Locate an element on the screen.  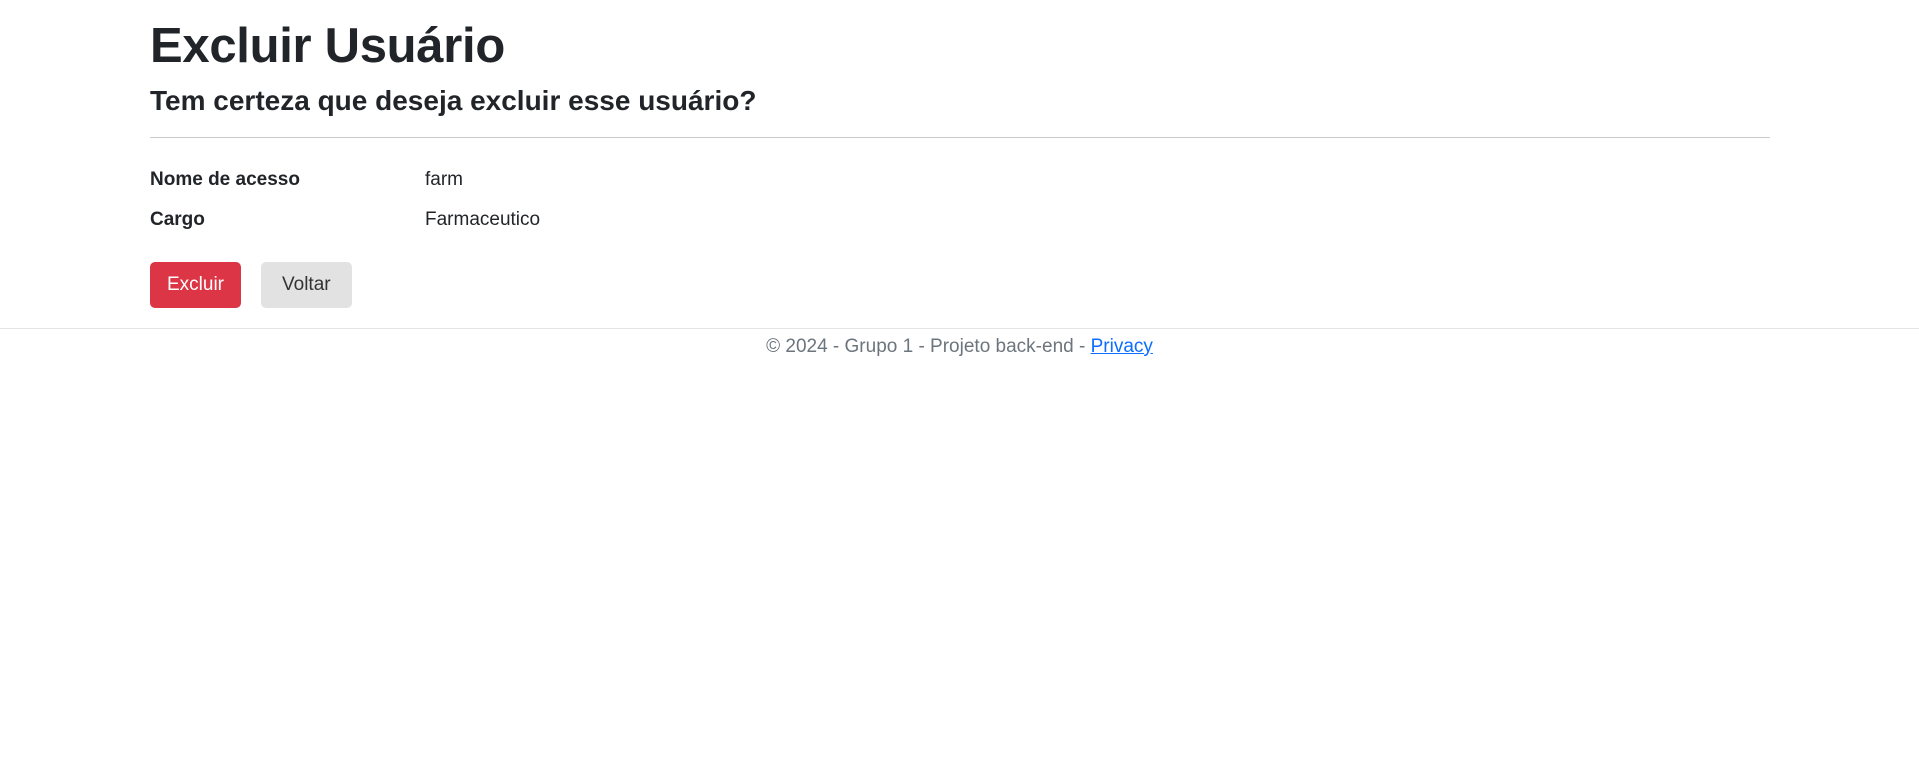
detail-value: Farmaceutico is located at coordinates (483, 219).